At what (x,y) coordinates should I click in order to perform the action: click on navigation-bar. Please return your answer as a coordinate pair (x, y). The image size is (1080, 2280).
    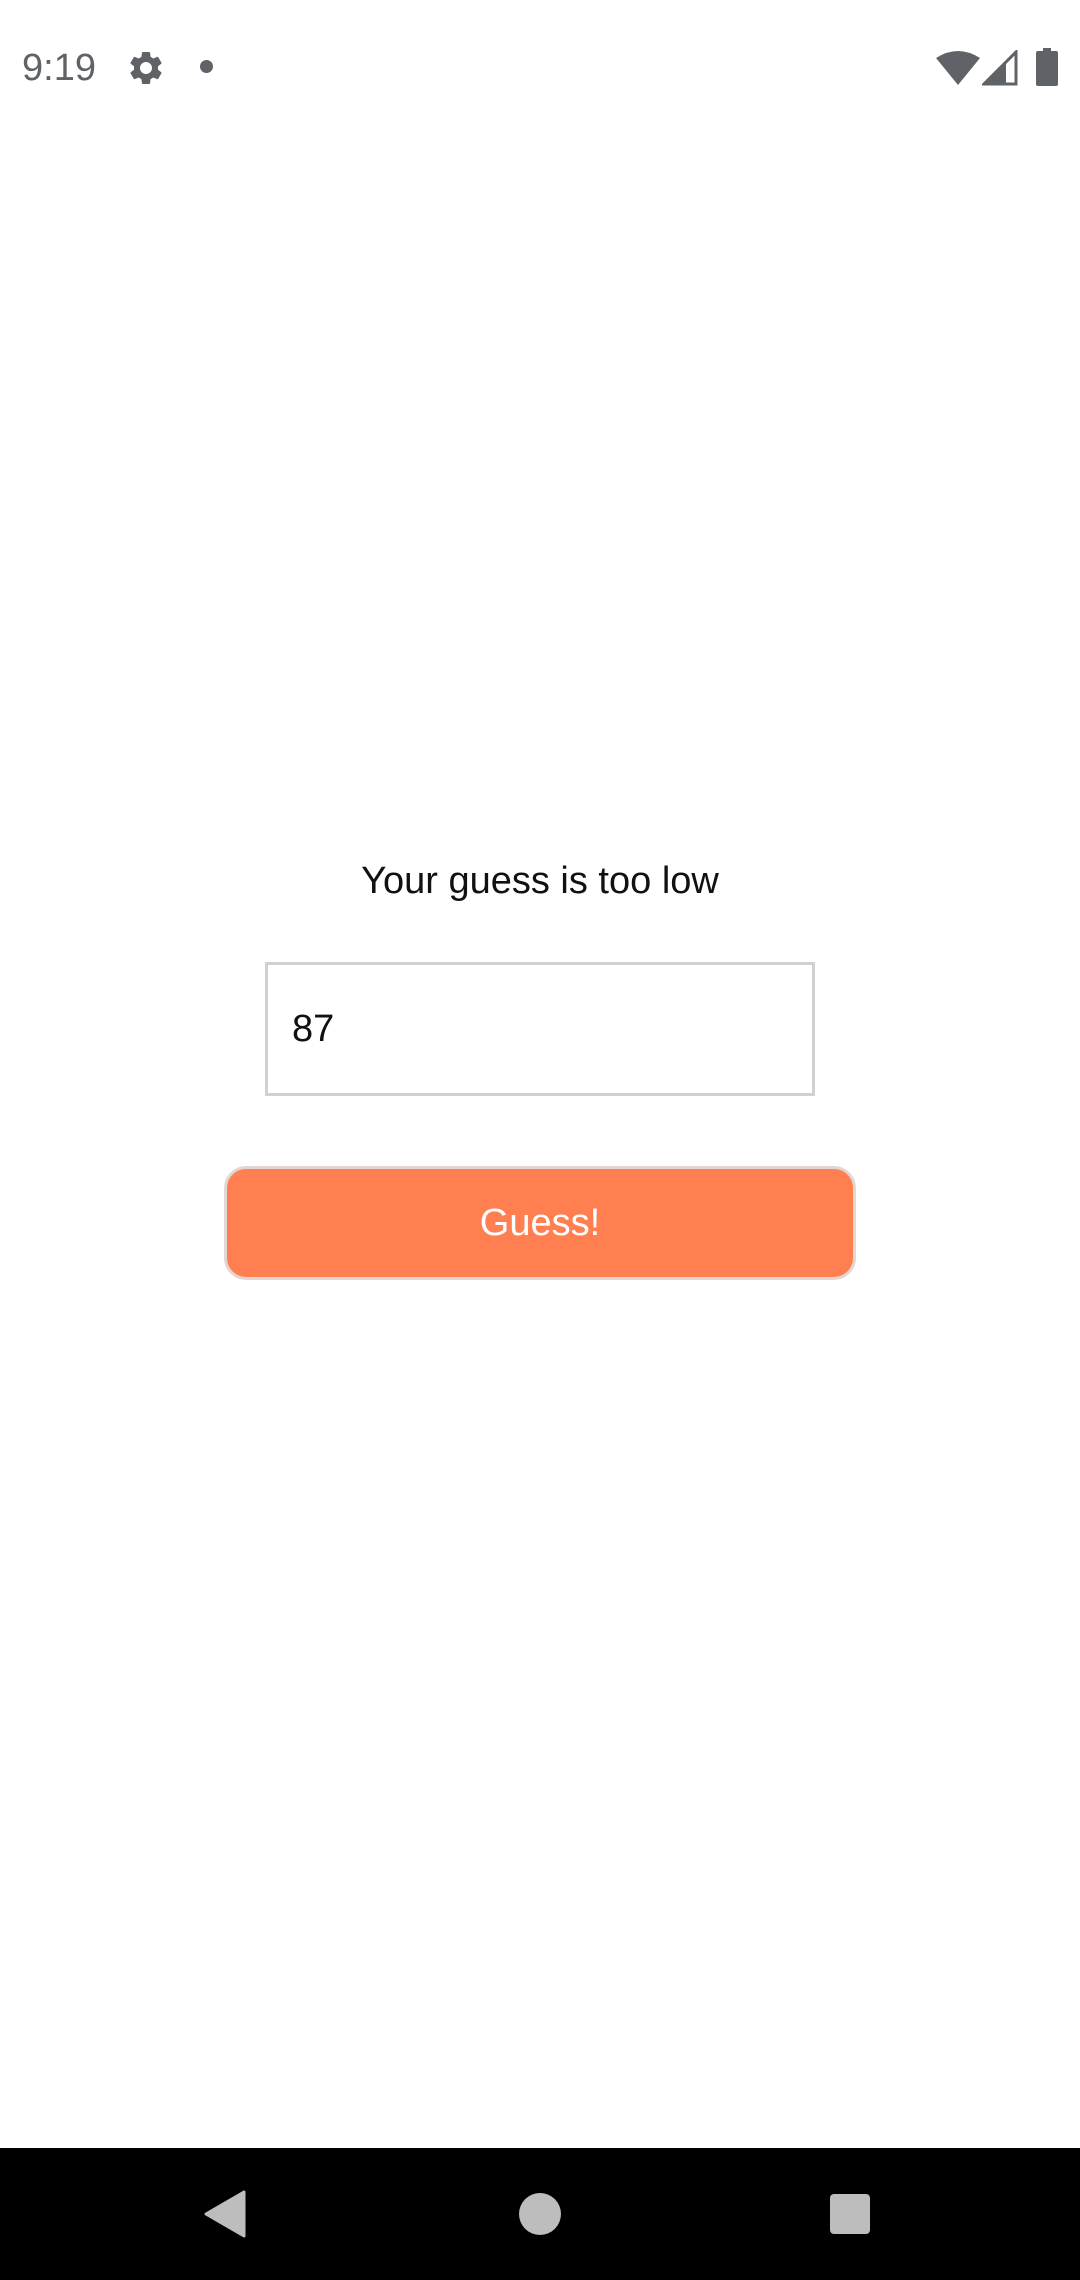
    Looking at the image, I should click on (540, 2214).